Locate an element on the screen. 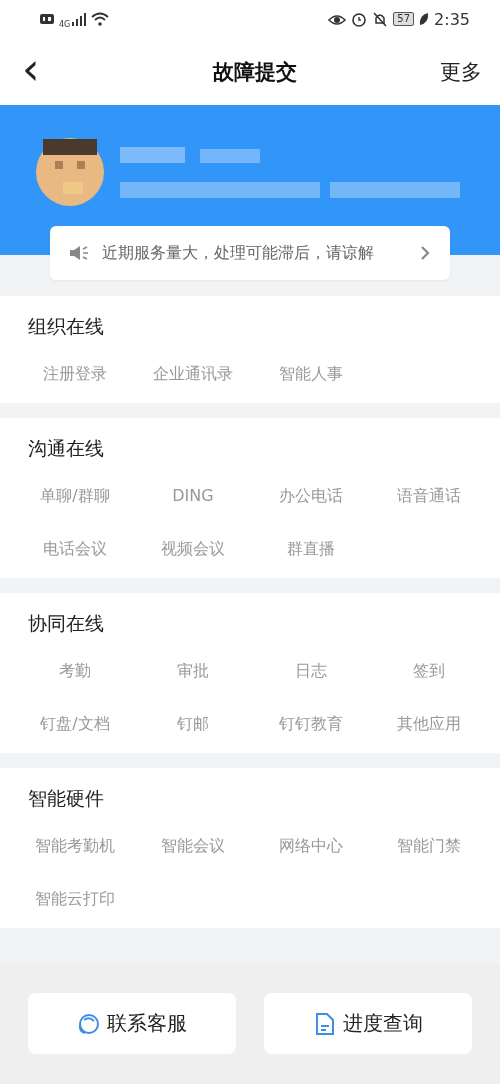 The width and height of the screenshot is (500, 1084). signal-icon is located at coordinates (79, 19).